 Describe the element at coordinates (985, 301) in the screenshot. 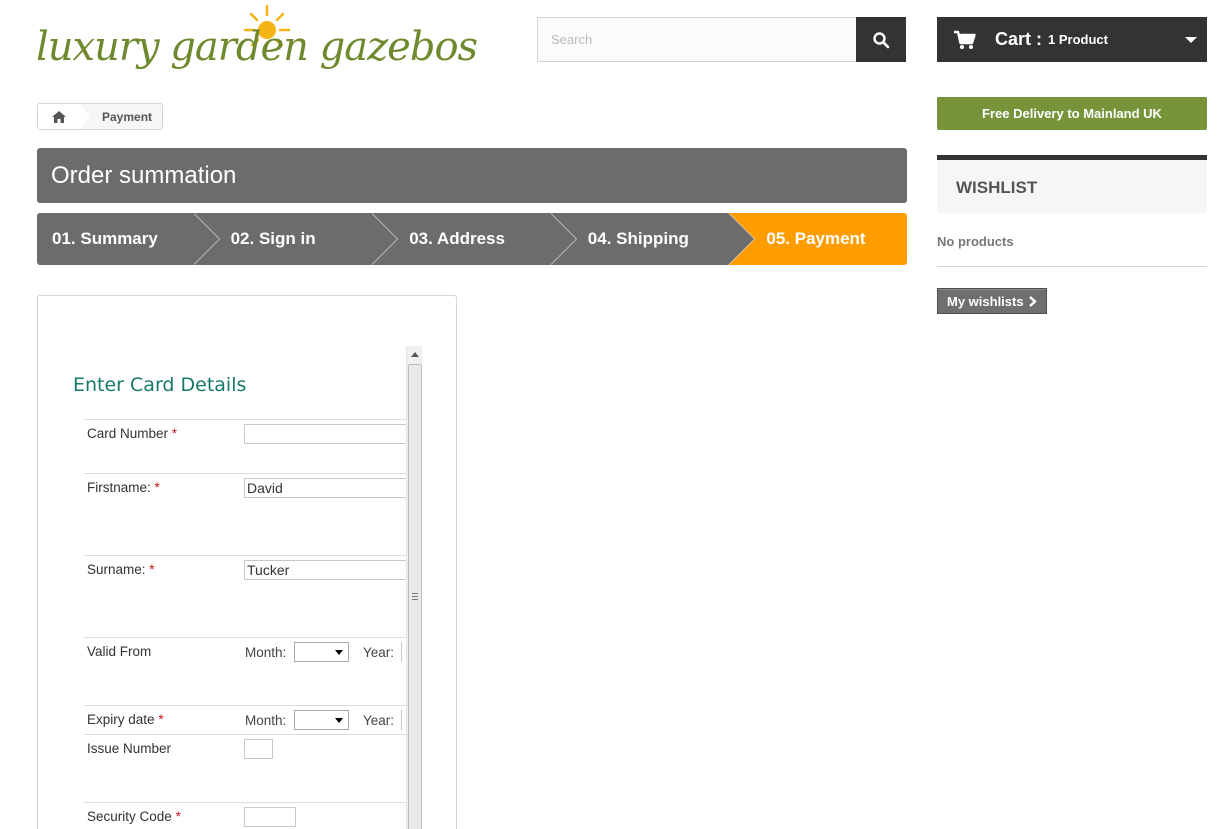

I see `my-wishlists-label: My wishlists` at that location.